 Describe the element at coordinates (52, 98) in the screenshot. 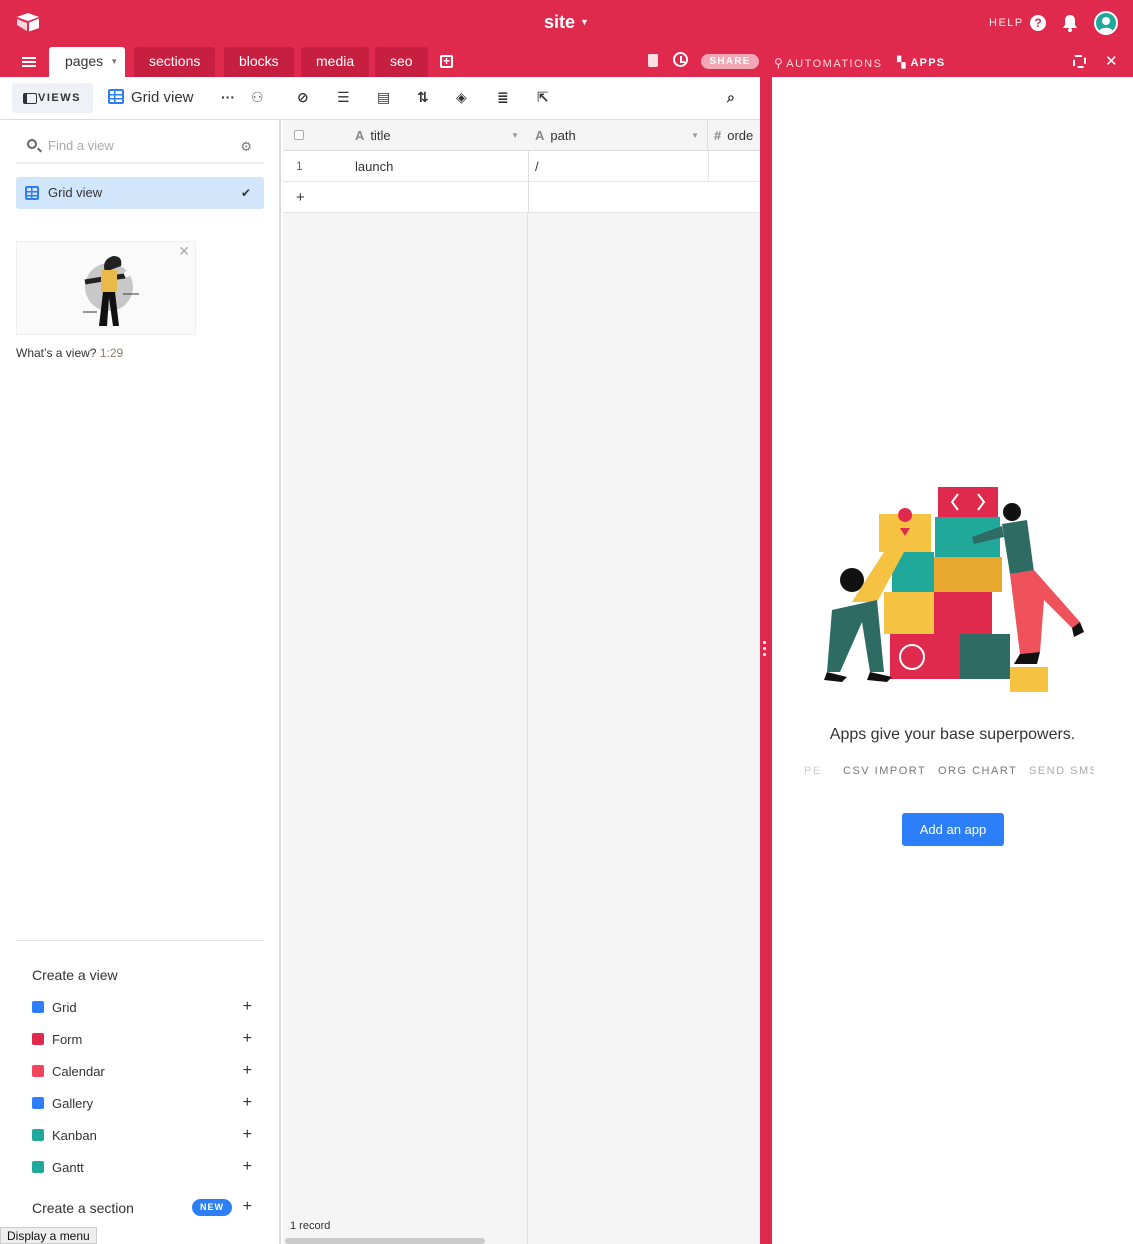

I see `views-toggle-button: VIEWS` at that location.